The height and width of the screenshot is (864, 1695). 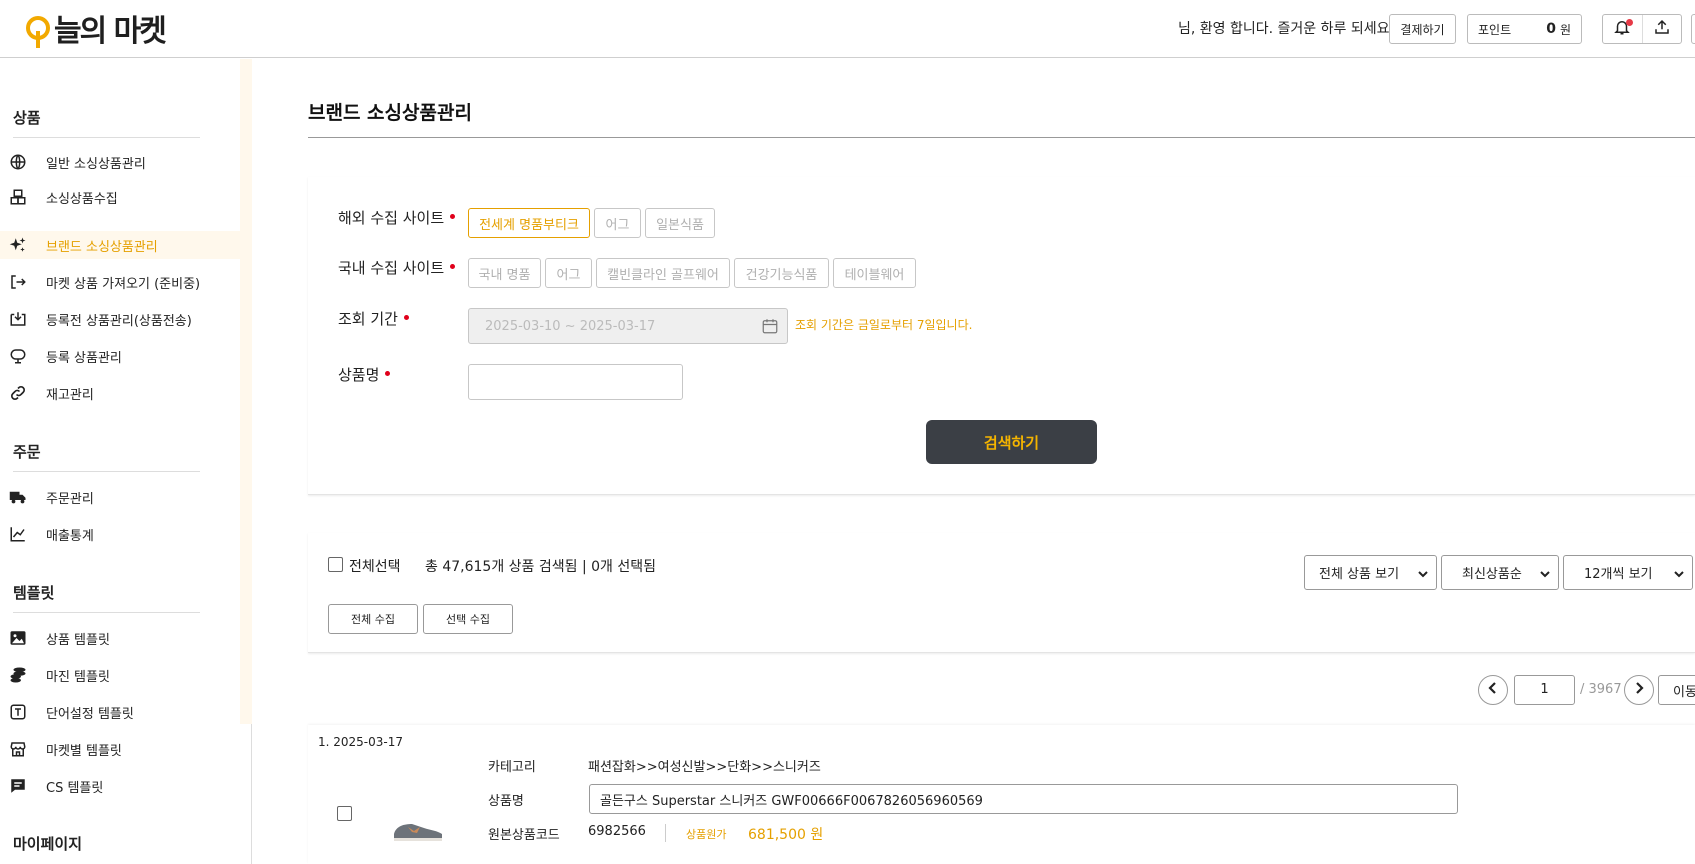 I want to click on sidebar-item-cs-template: CS 템플릿, so click(x=120, y=786).